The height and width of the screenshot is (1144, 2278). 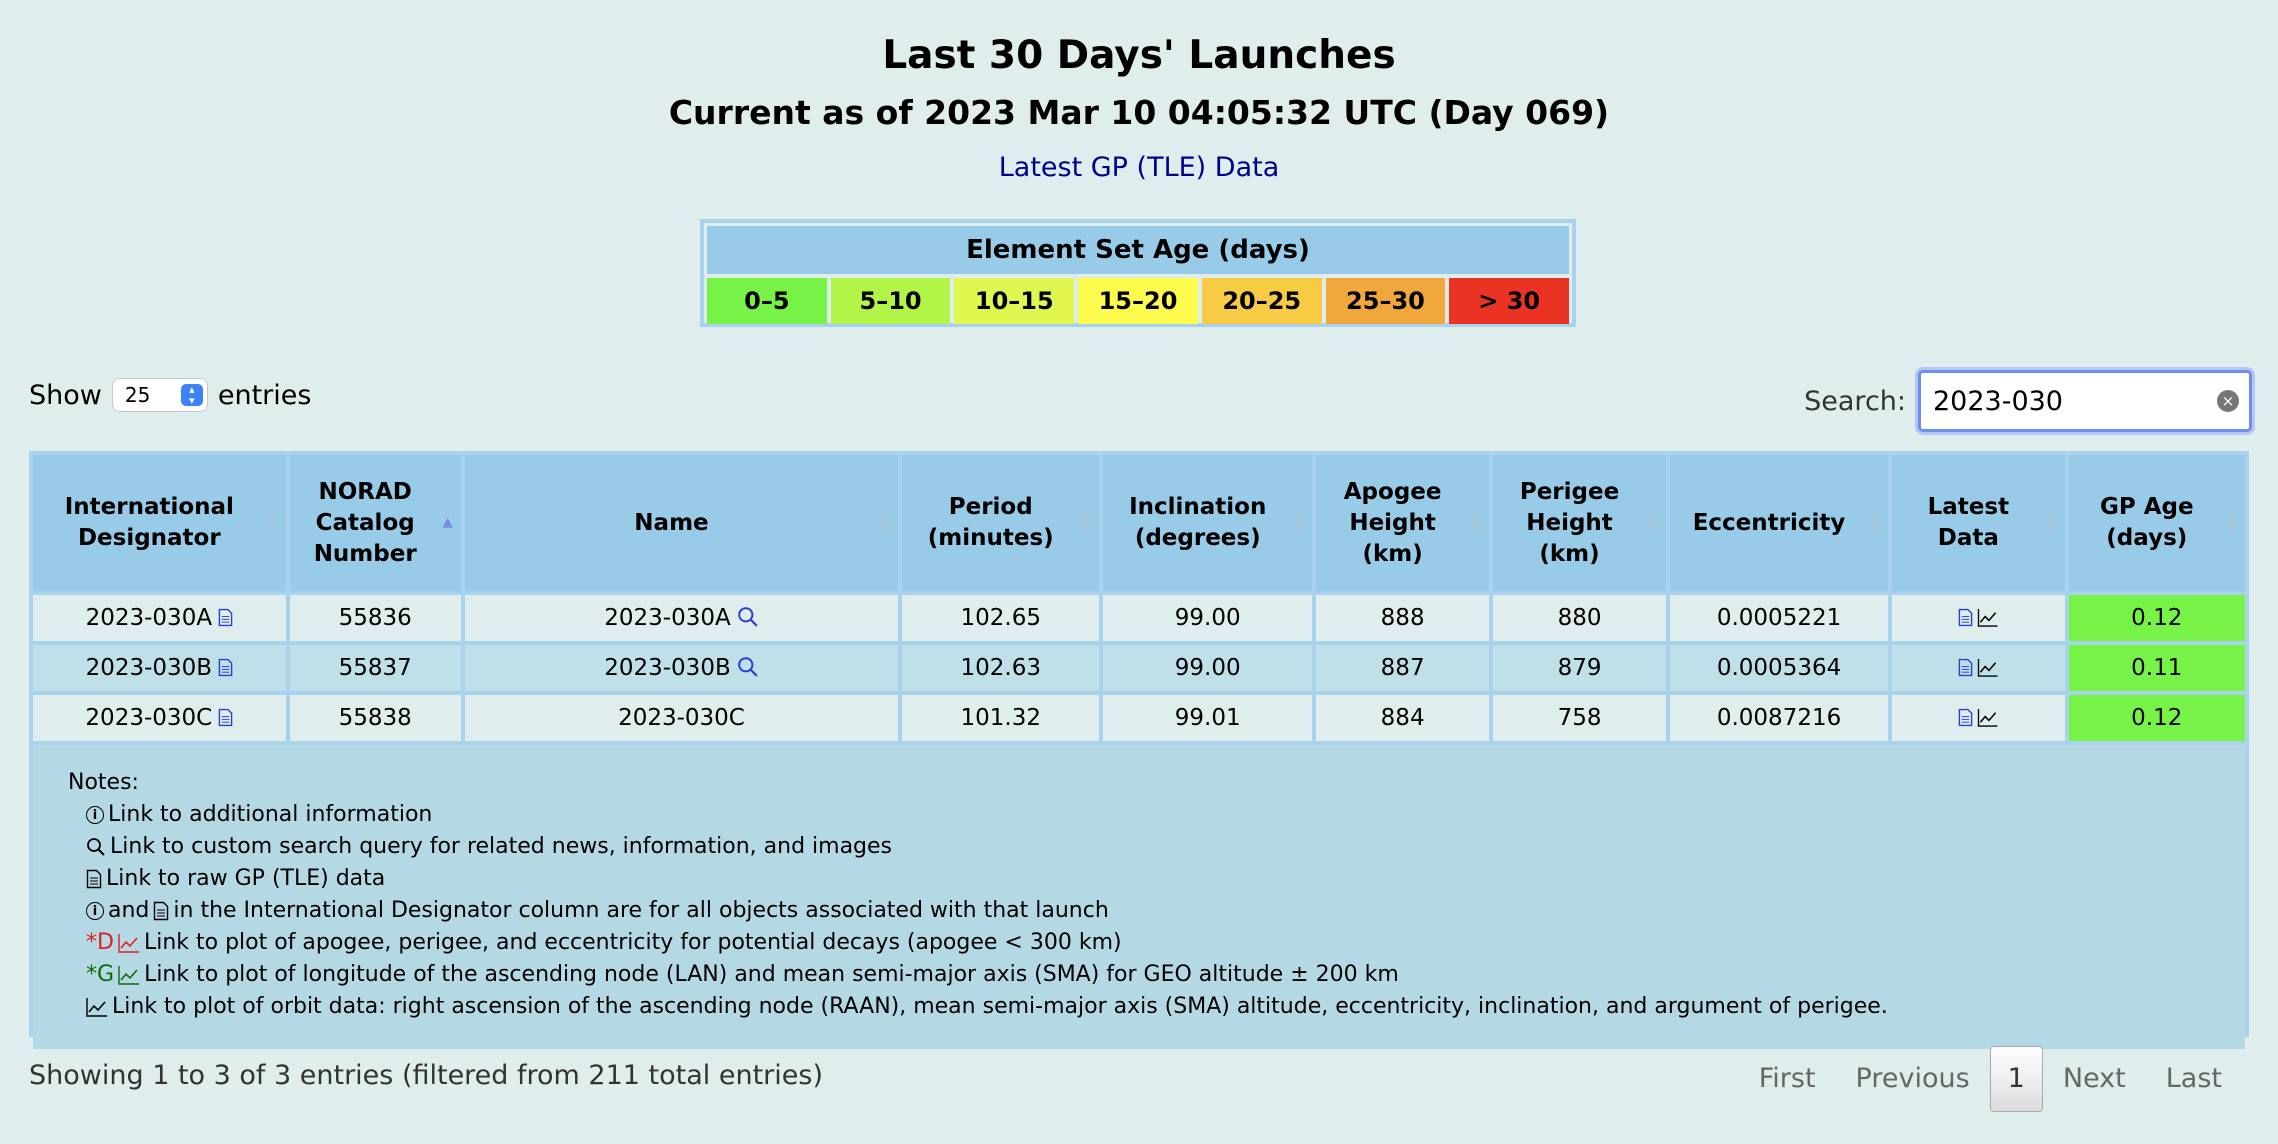 What do you see at coordinates (159, 525) in the screenshot?
I see `col-international-designator: International Designator ▲ ▼` at bounding box center [159, 525].